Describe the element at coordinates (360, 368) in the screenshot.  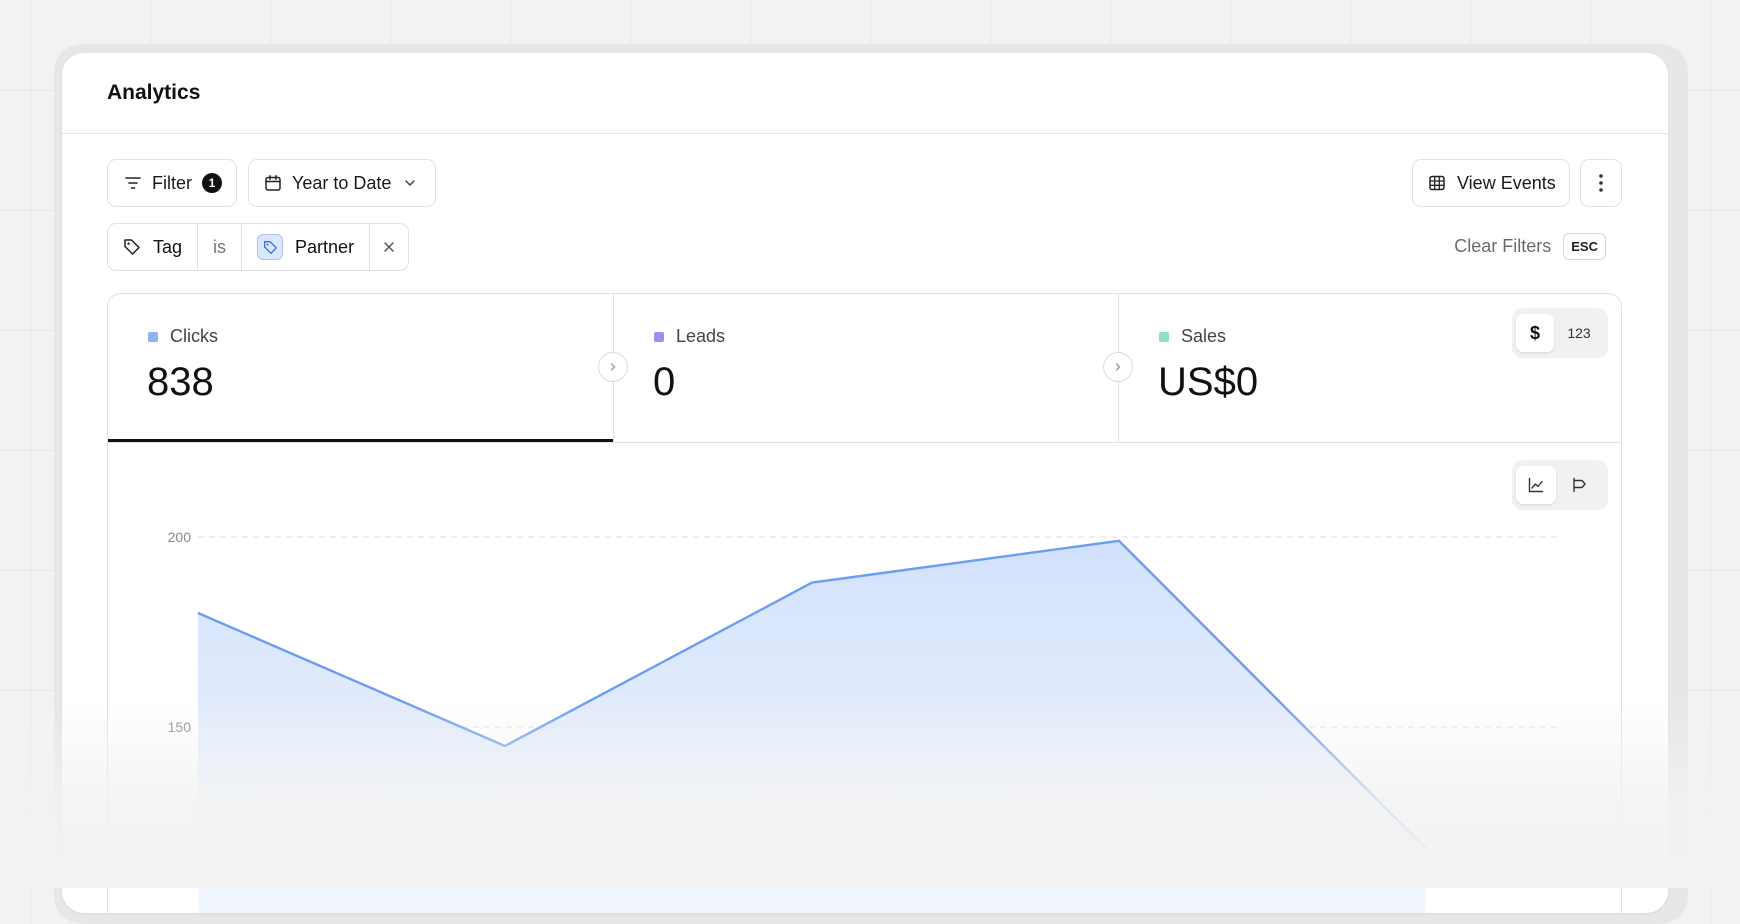
I see `metric-tab-clicks: Clicks 838` at that location.